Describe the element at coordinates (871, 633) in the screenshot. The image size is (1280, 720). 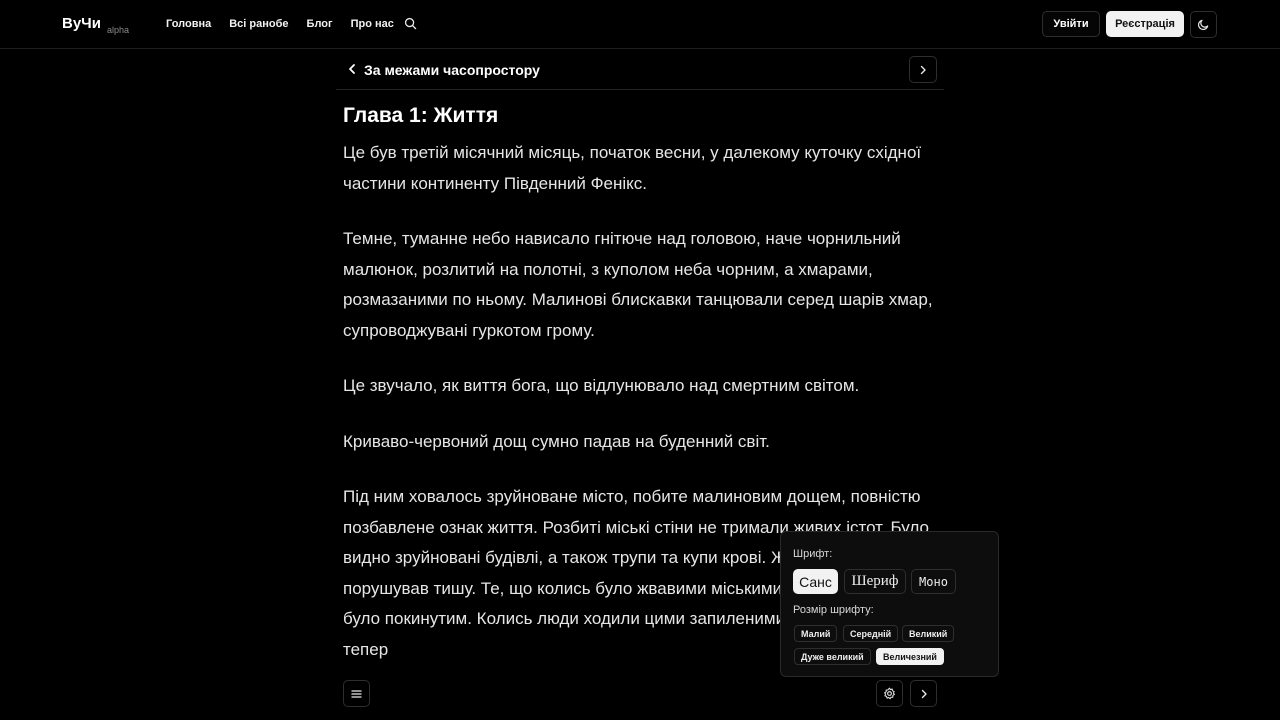
I see `size-option-medium: Середній` at that location.